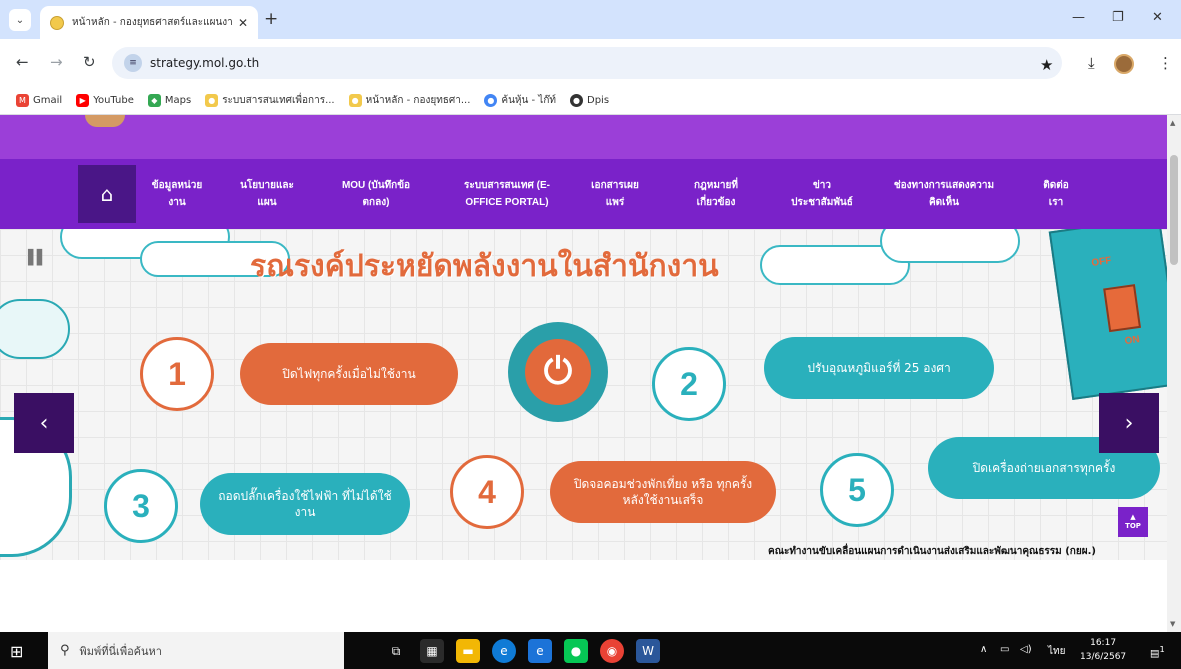 The width and height of the screenshot is (1181, 669). What do you see at coordinates (689, 384) in the screenshot?
I see `step-number-2: 2` at bounding box center [689, 384].